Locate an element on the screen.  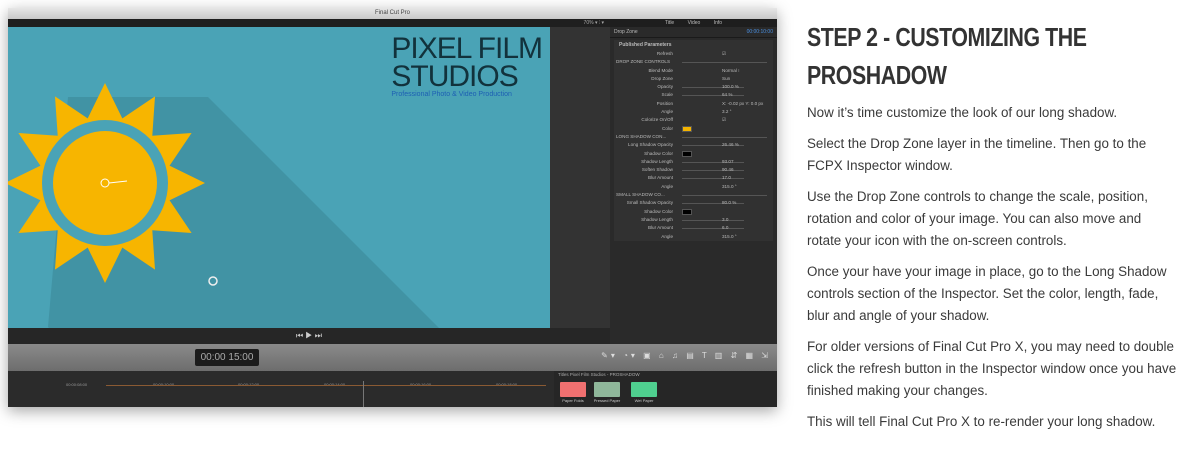
viewer-zoom-menu: 70% ▾ ⫶ ▾ is located at coordinates (309, 23).